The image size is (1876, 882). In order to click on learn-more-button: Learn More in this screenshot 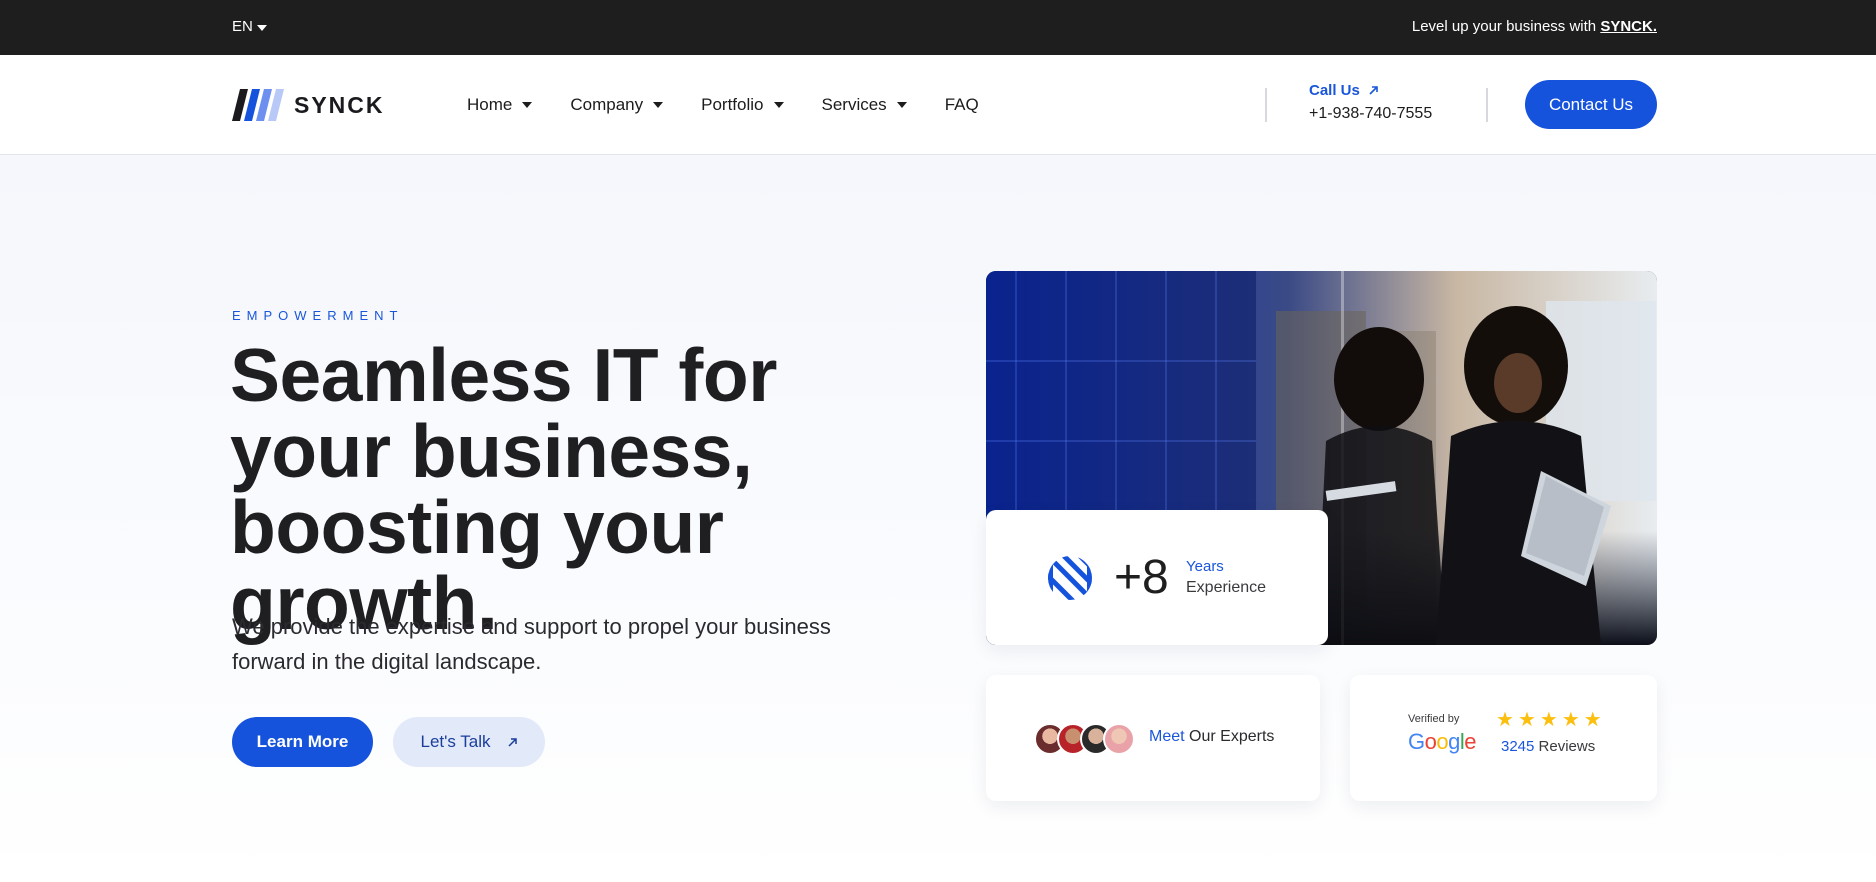, I will do `click(302, 742)`.